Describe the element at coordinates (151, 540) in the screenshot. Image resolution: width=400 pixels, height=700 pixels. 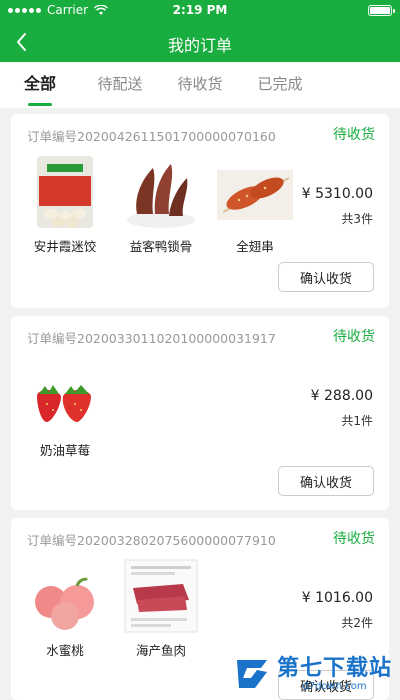
I see `order-number: 订单编号2020032802075600000077910` at that location.